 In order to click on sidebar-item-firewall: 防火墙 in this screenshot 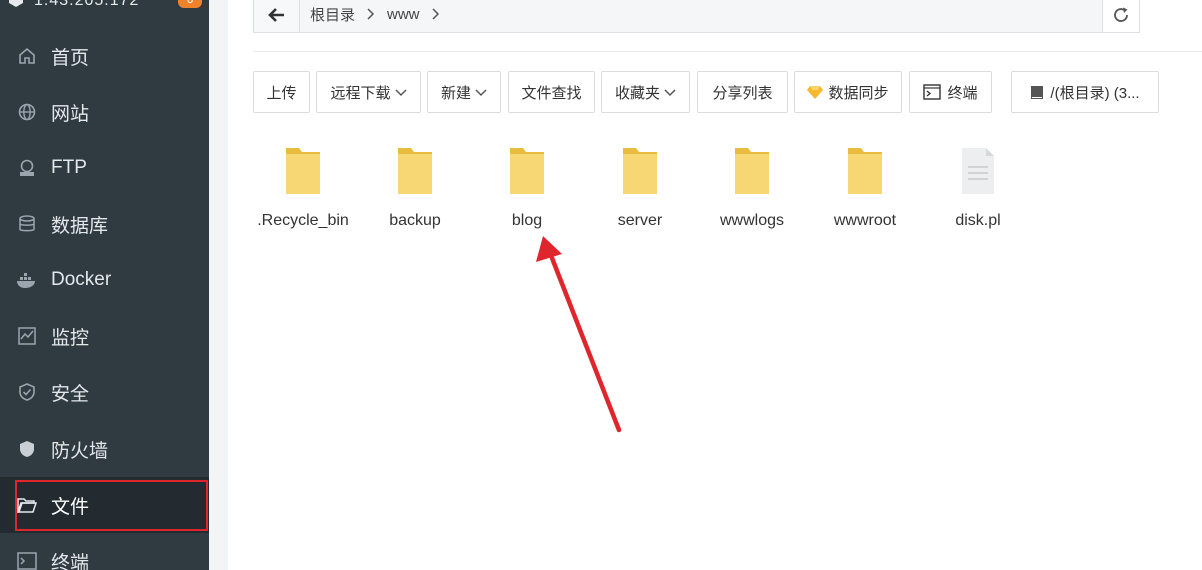, I will do `click(104, 449)`.